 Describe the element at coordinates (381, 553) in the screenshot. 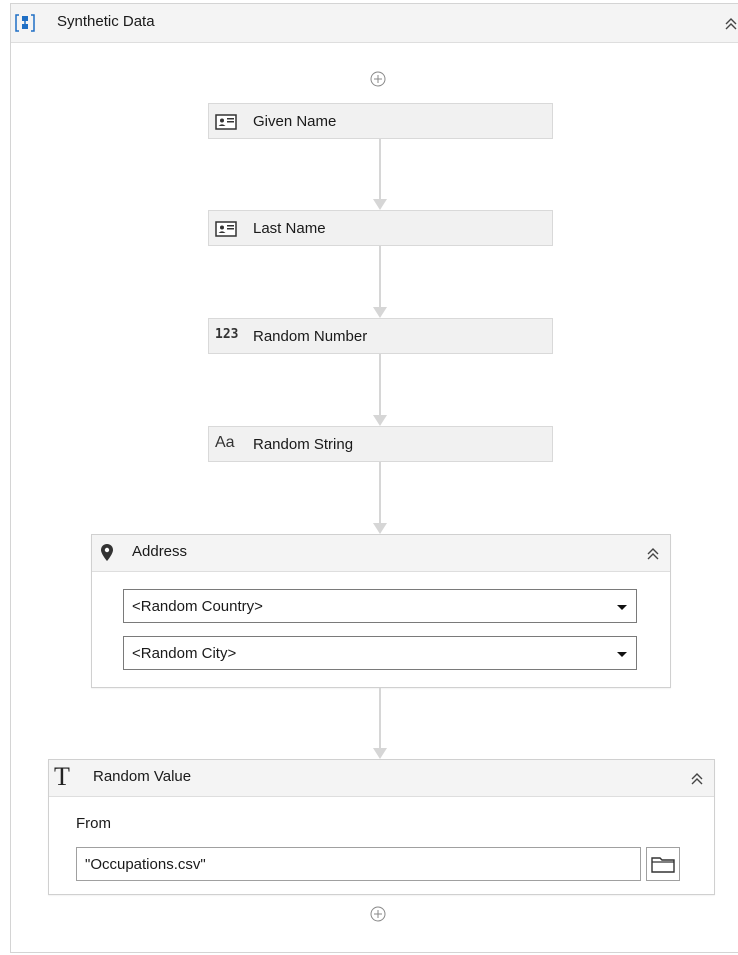

I see `address-header: Address` at that location.